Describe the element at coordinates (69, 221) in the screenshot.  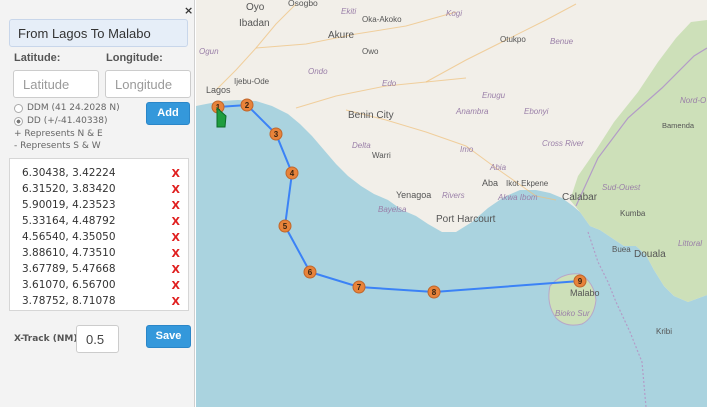
I see `coordinate-text: 5.33164, 4.48792` at that location.